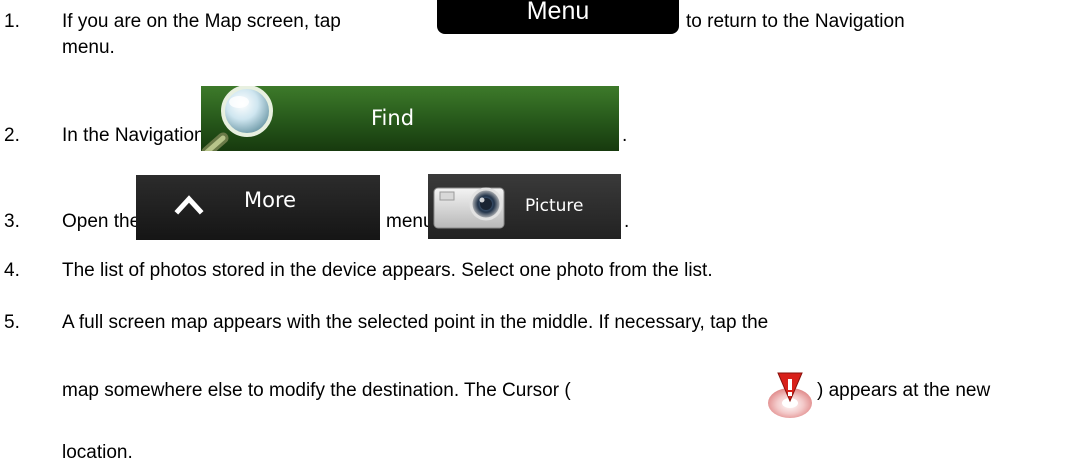 The width and height of the screenshot is (1067, 474). I want to click on step-2-text-end: ., so click(625, 135).